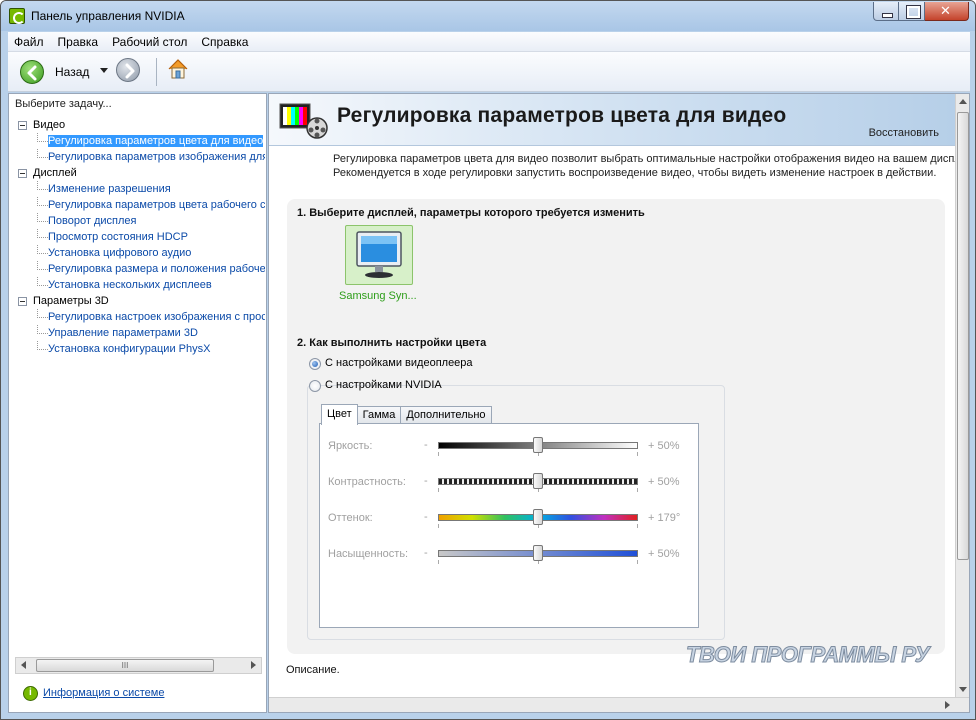 This screenshot has height=720, width=976. What do you see at coordinates (72, 72) in the screenshot?
I see `back-label: Назад` at bounding box center [72, 72].